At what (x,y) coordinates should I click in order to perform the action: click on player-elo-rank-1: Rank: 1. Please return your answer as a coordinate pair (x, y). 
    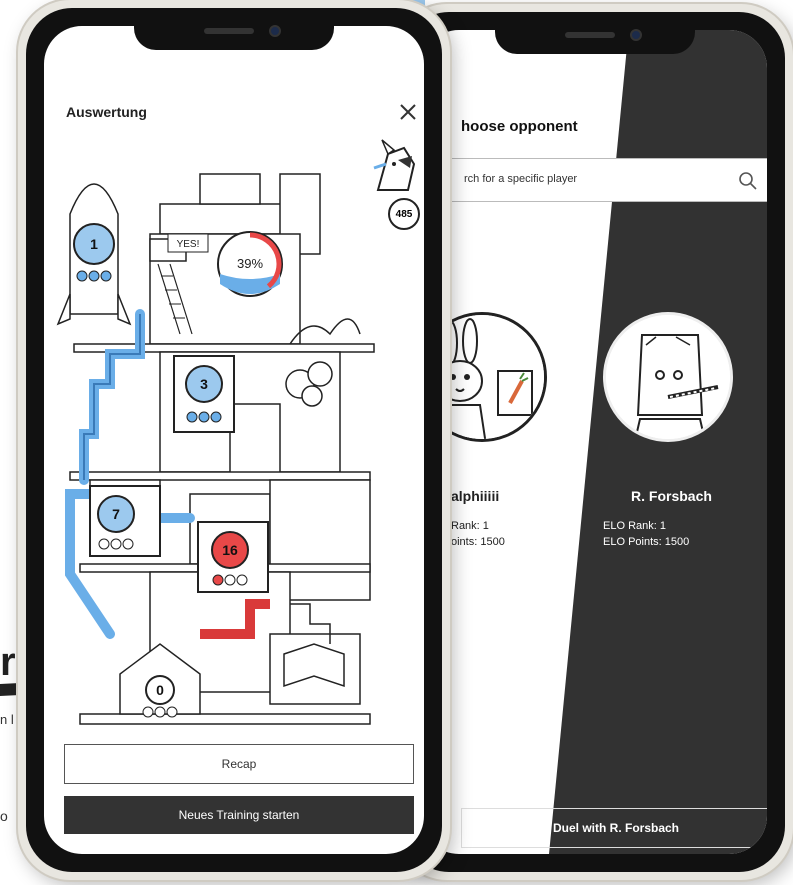
    Looking at the image, I should click on (470, 526).